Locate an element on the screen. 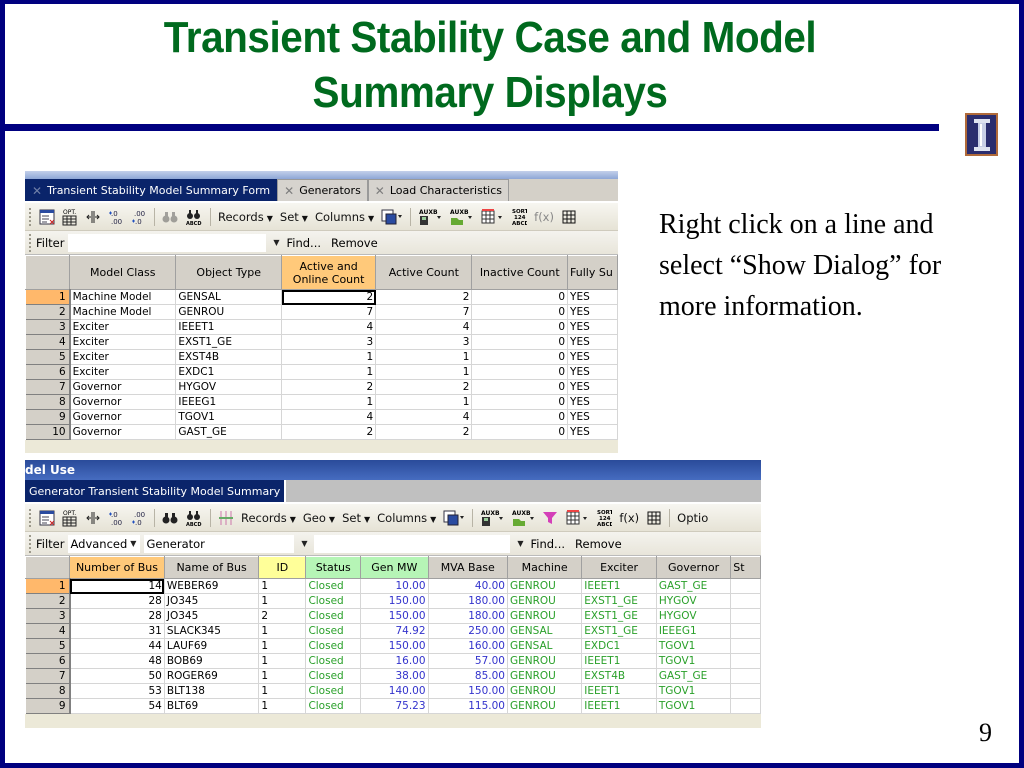 This screenshot has height=768, width=1024. table-cell: BLT138 is located at coordinates (212, 691).